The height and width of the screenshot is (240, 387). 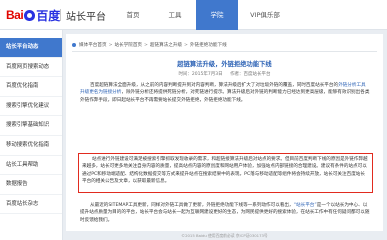 What do you see at coordinates (31, 205) in the screenshot?
I see `sidebar-item-magazine: 百度站长杂志` at bounding box center [31, 205].